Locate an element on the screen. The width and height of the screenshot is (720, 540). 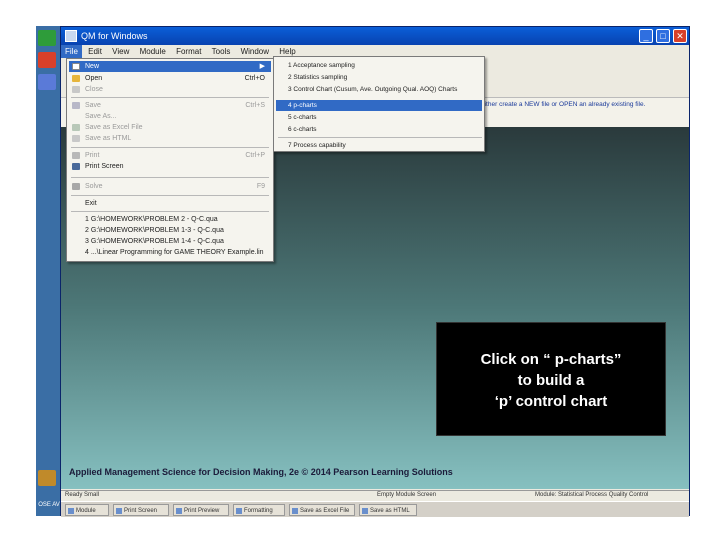
submenu-item-p-charts: 4 p-charts is located at coordinates (379, 105).